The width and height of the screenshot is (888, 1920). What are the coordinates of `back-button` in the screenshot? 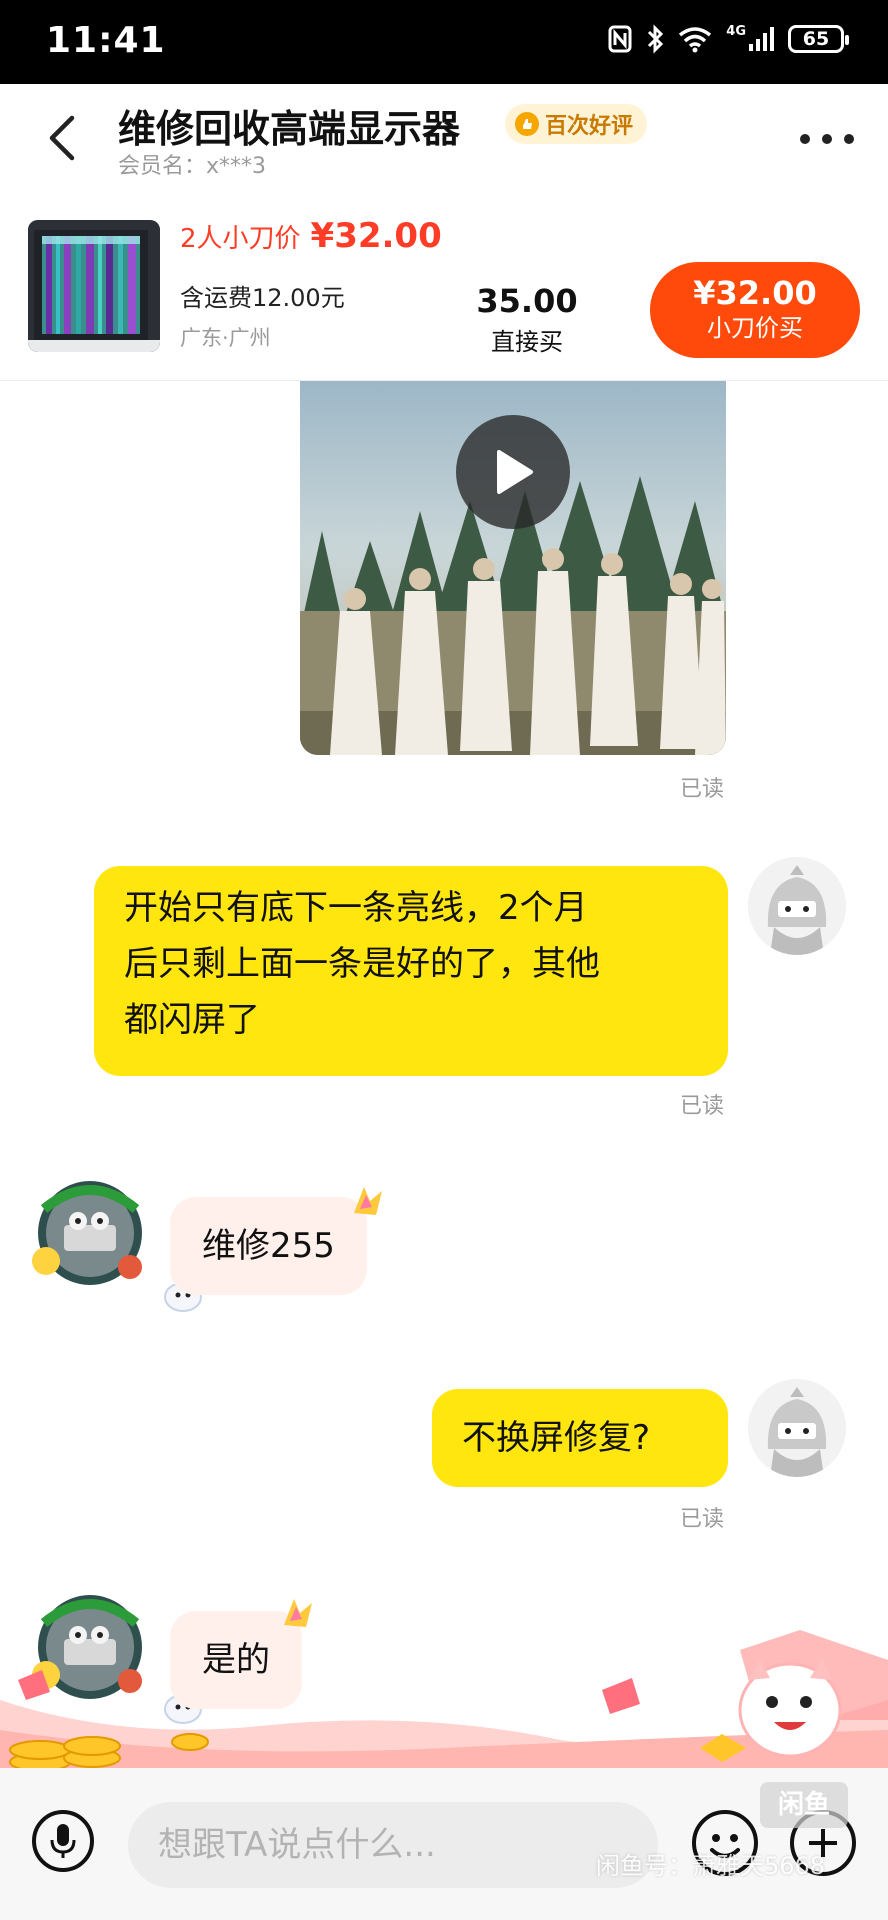 It's located at (61, 138).